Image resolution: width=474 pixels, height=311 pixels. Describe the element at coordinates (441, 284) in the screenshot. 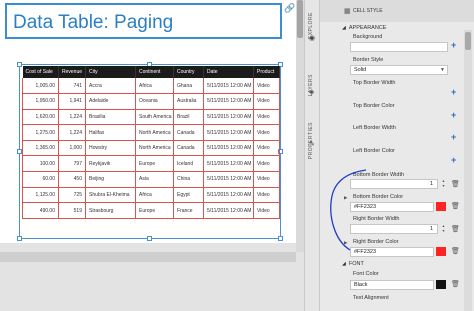

I see `font-color-swatch` at that location.